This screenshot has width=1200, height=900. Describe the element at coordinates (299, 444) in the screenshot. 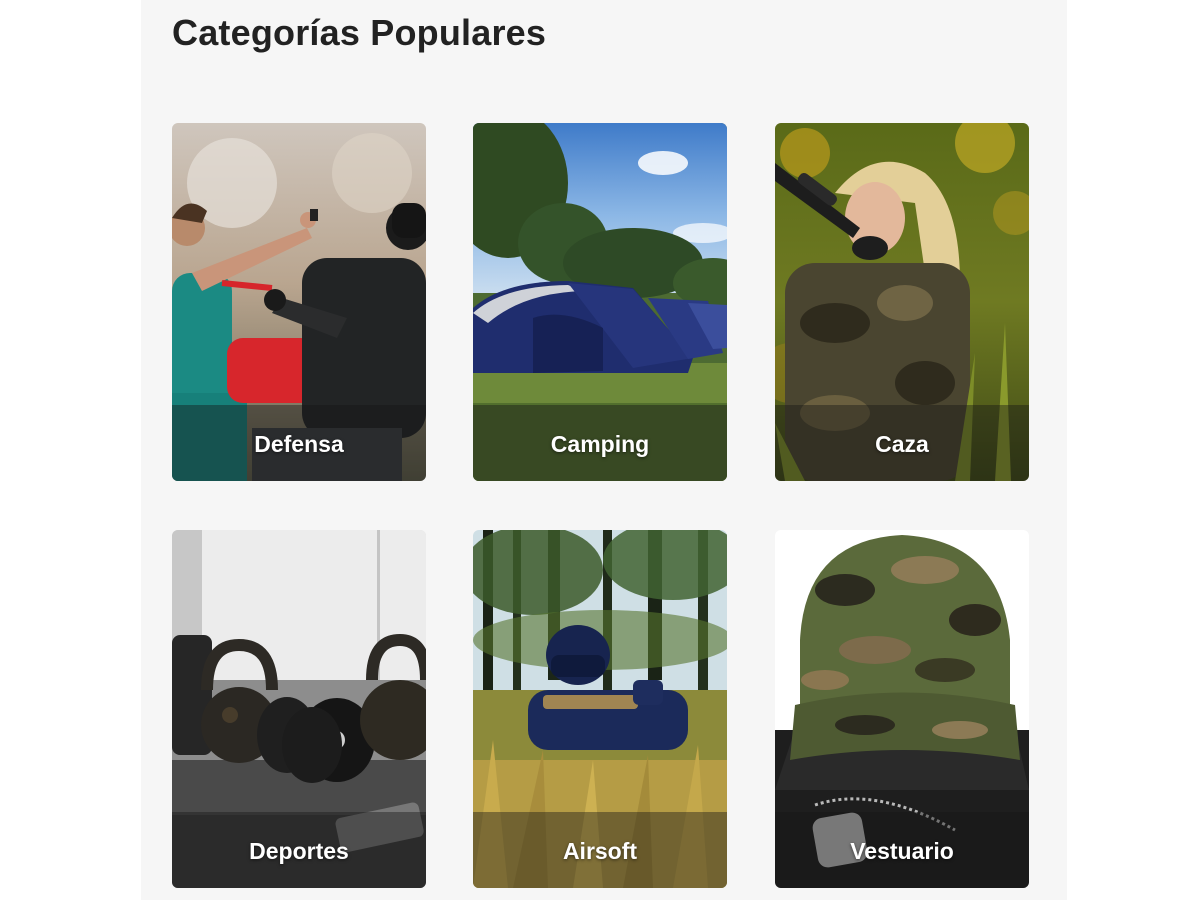

I see `category-label: Defensa` at that location.